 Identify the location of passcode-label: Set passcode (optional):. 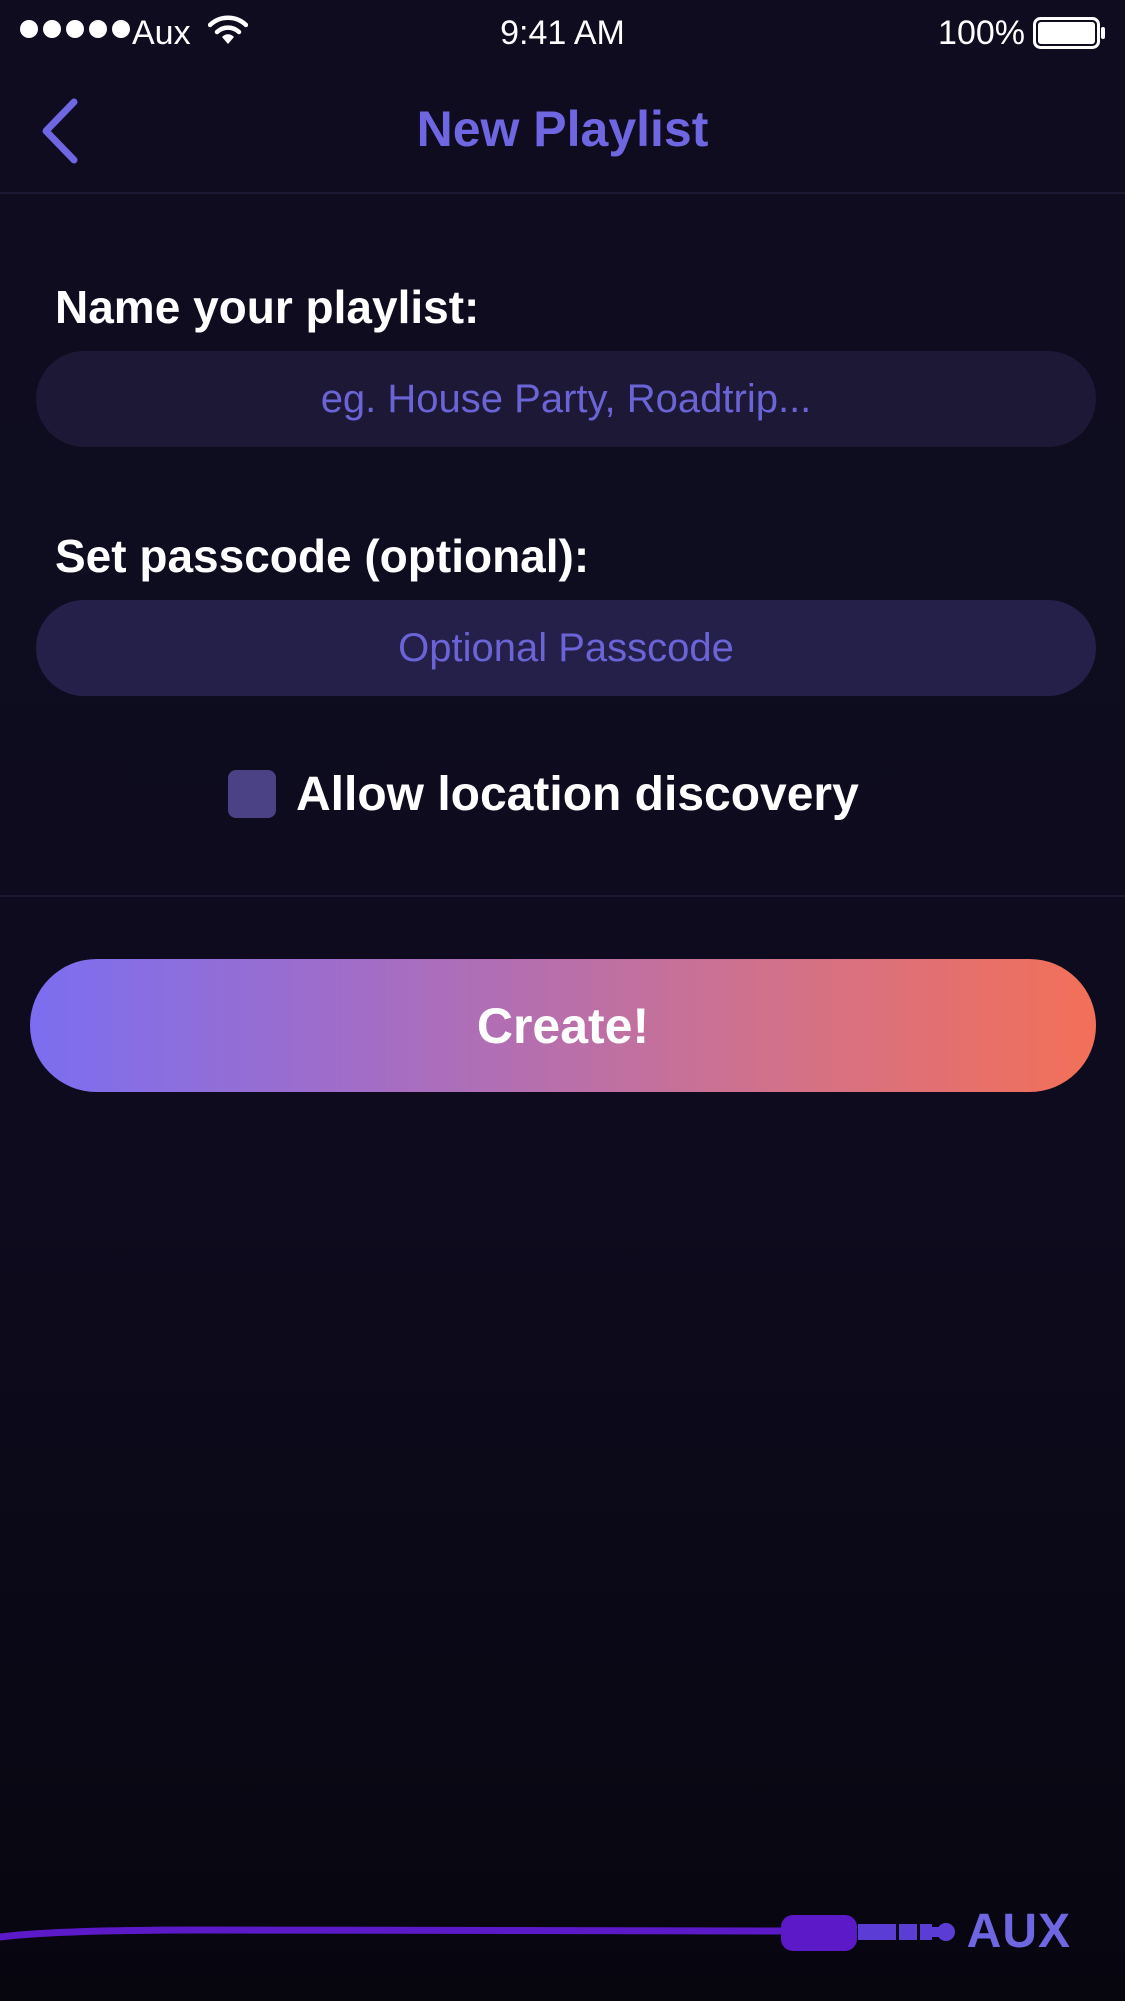
(322, 556).